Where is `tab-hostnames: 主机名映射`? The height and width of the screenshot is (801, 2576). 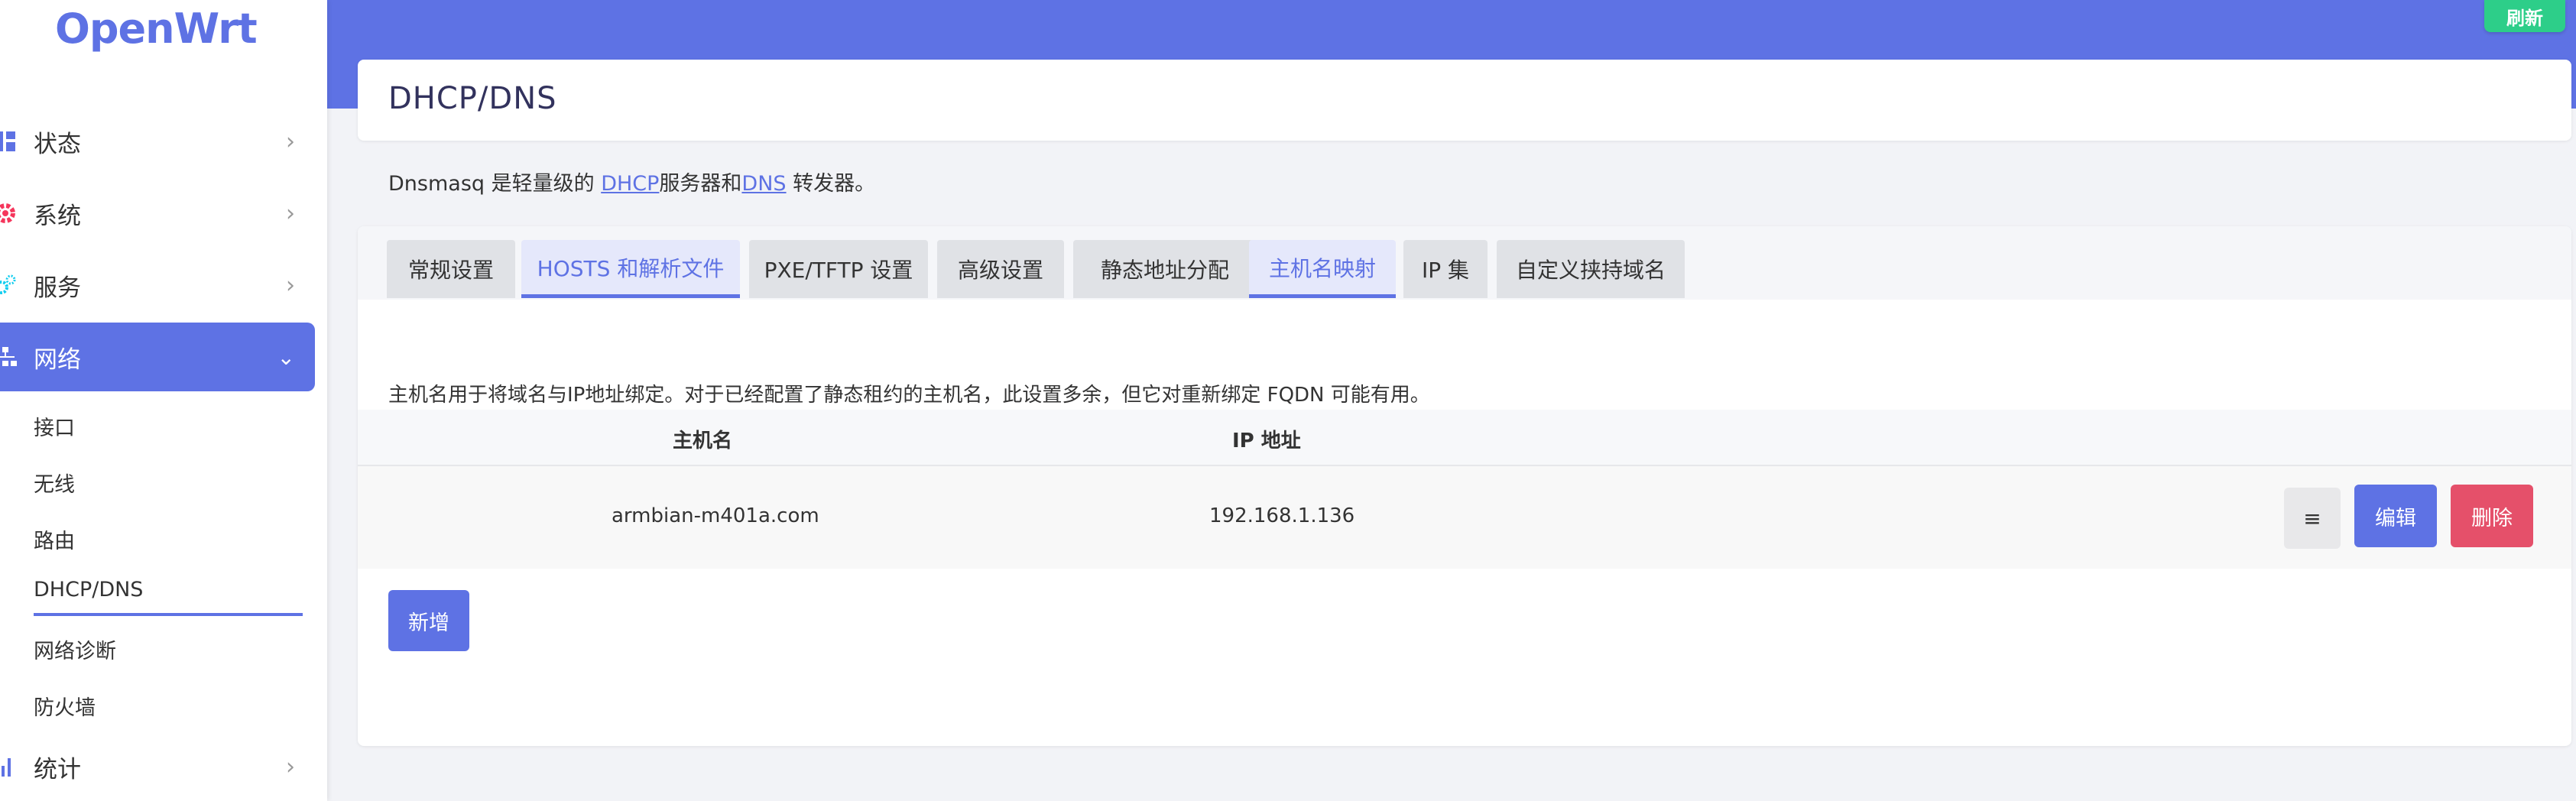
tab-hostnames: 主机名映射 is located at coordinates (1322, 269).